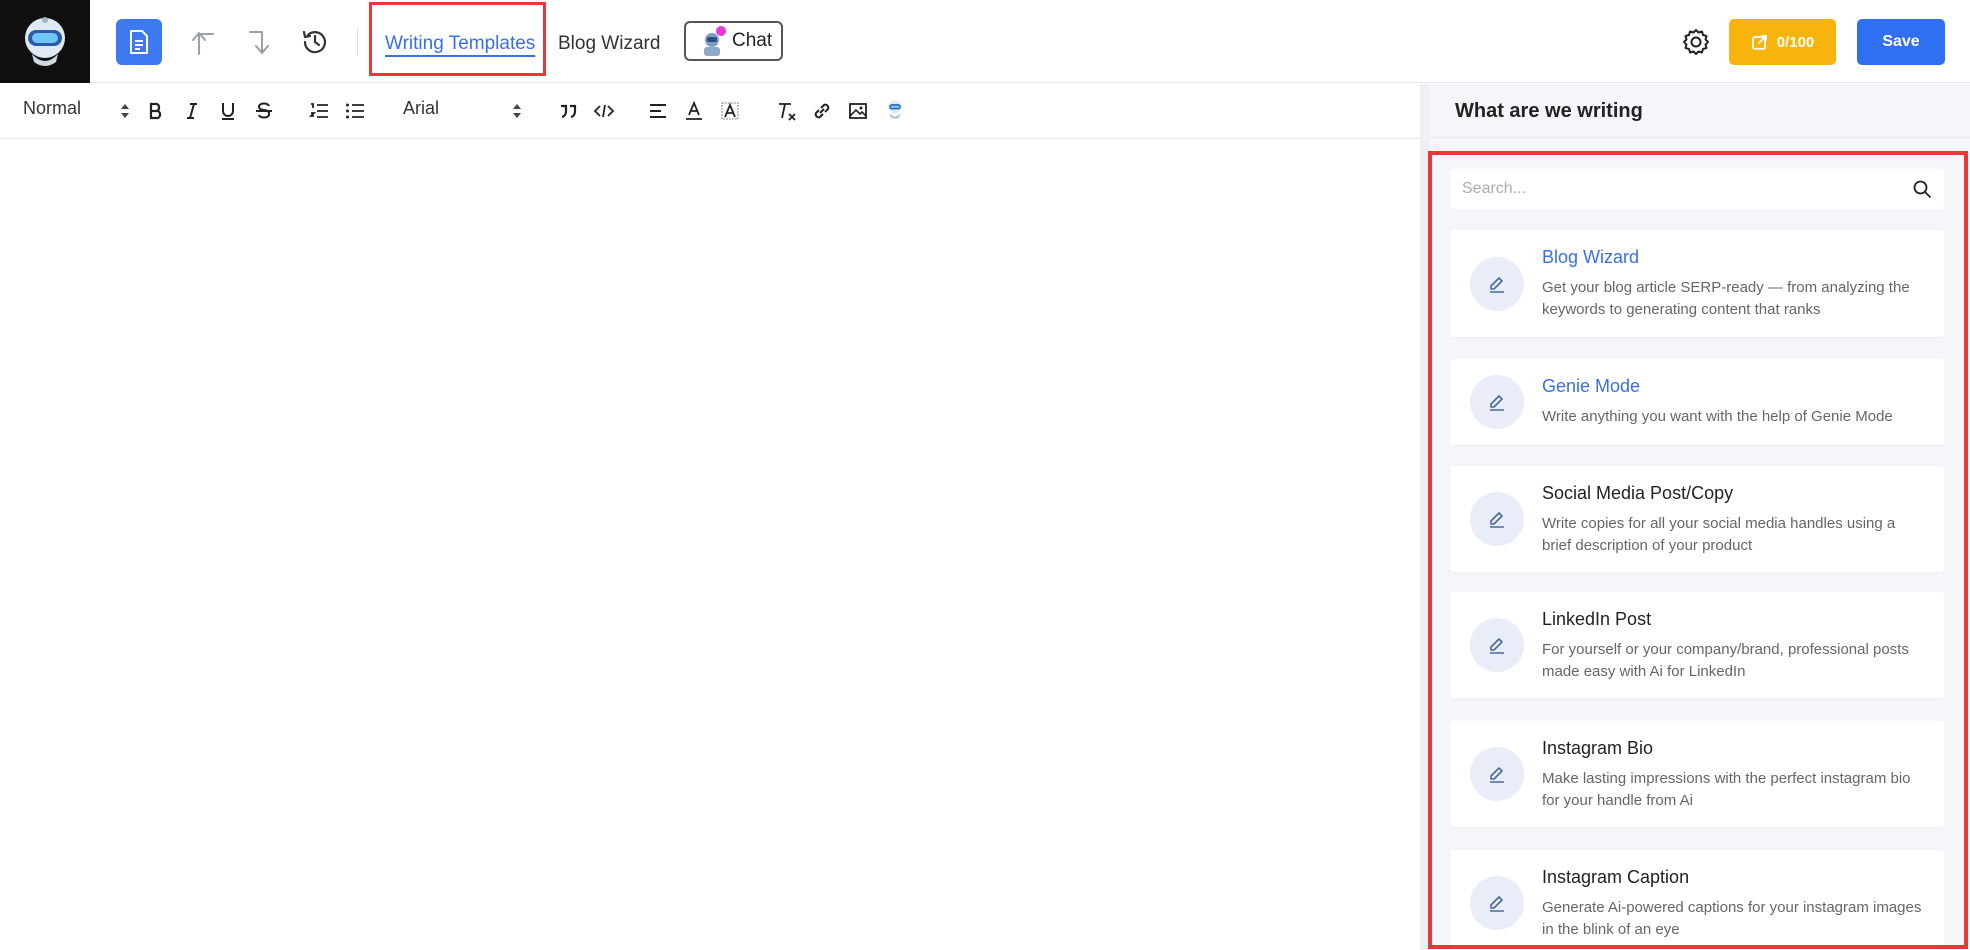  I want to click on quote-icon, so click(569, 111).